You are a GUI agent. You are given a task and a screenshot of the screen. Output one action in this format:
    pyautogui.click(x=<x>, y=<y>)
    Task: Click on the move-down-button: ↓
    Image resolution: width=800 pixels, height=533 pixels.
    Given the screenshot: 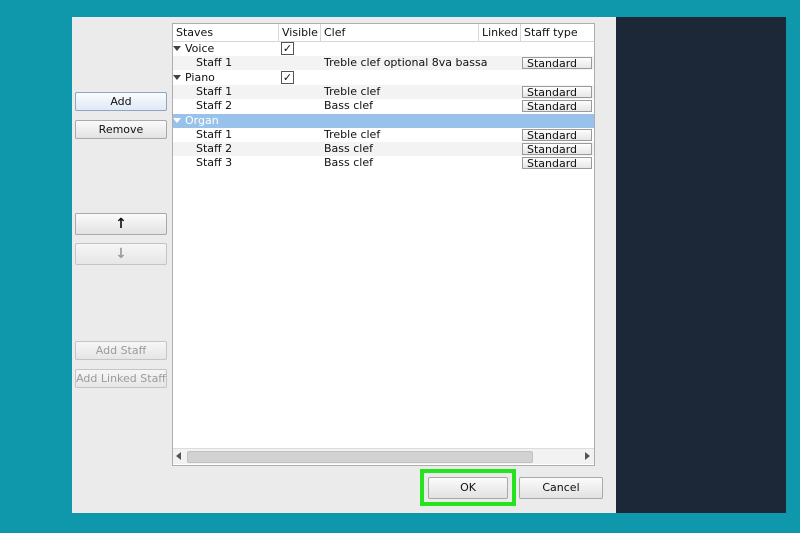 What is the action you would take?
    pyautogui.click(x=121, y=254)
    